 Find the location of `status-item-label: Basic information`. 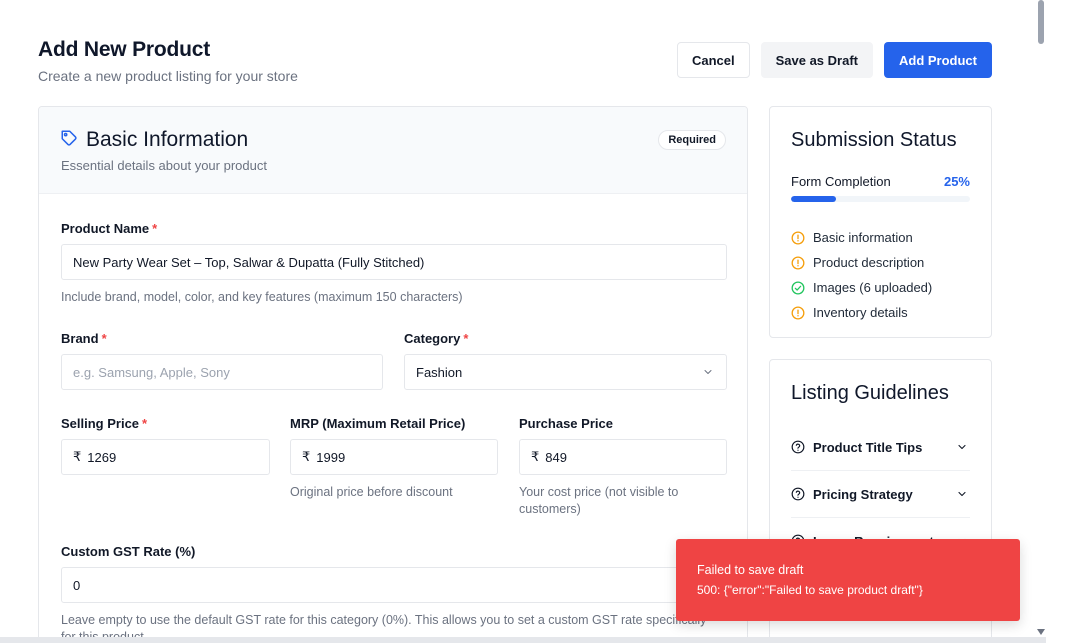

status-item-label: Basic information is located at coordinates (863, 237).